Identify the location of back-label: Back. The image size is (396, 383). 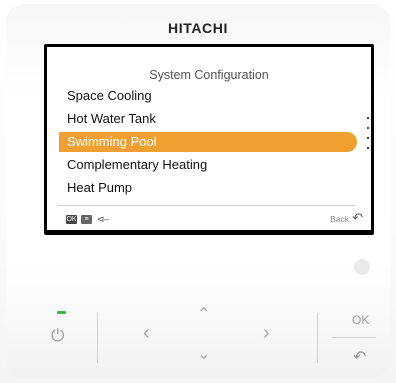
(339, 219).